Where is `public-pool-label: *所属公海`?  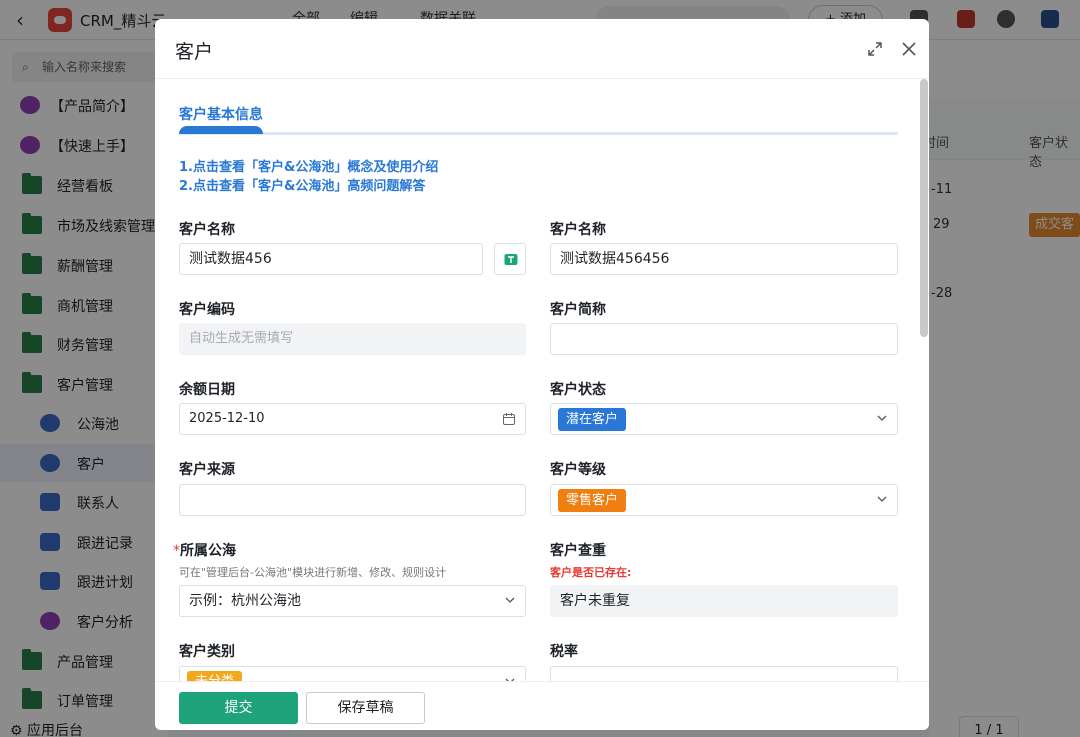
public-pool-label: *所属公海 is located at coordinates (204, 551).